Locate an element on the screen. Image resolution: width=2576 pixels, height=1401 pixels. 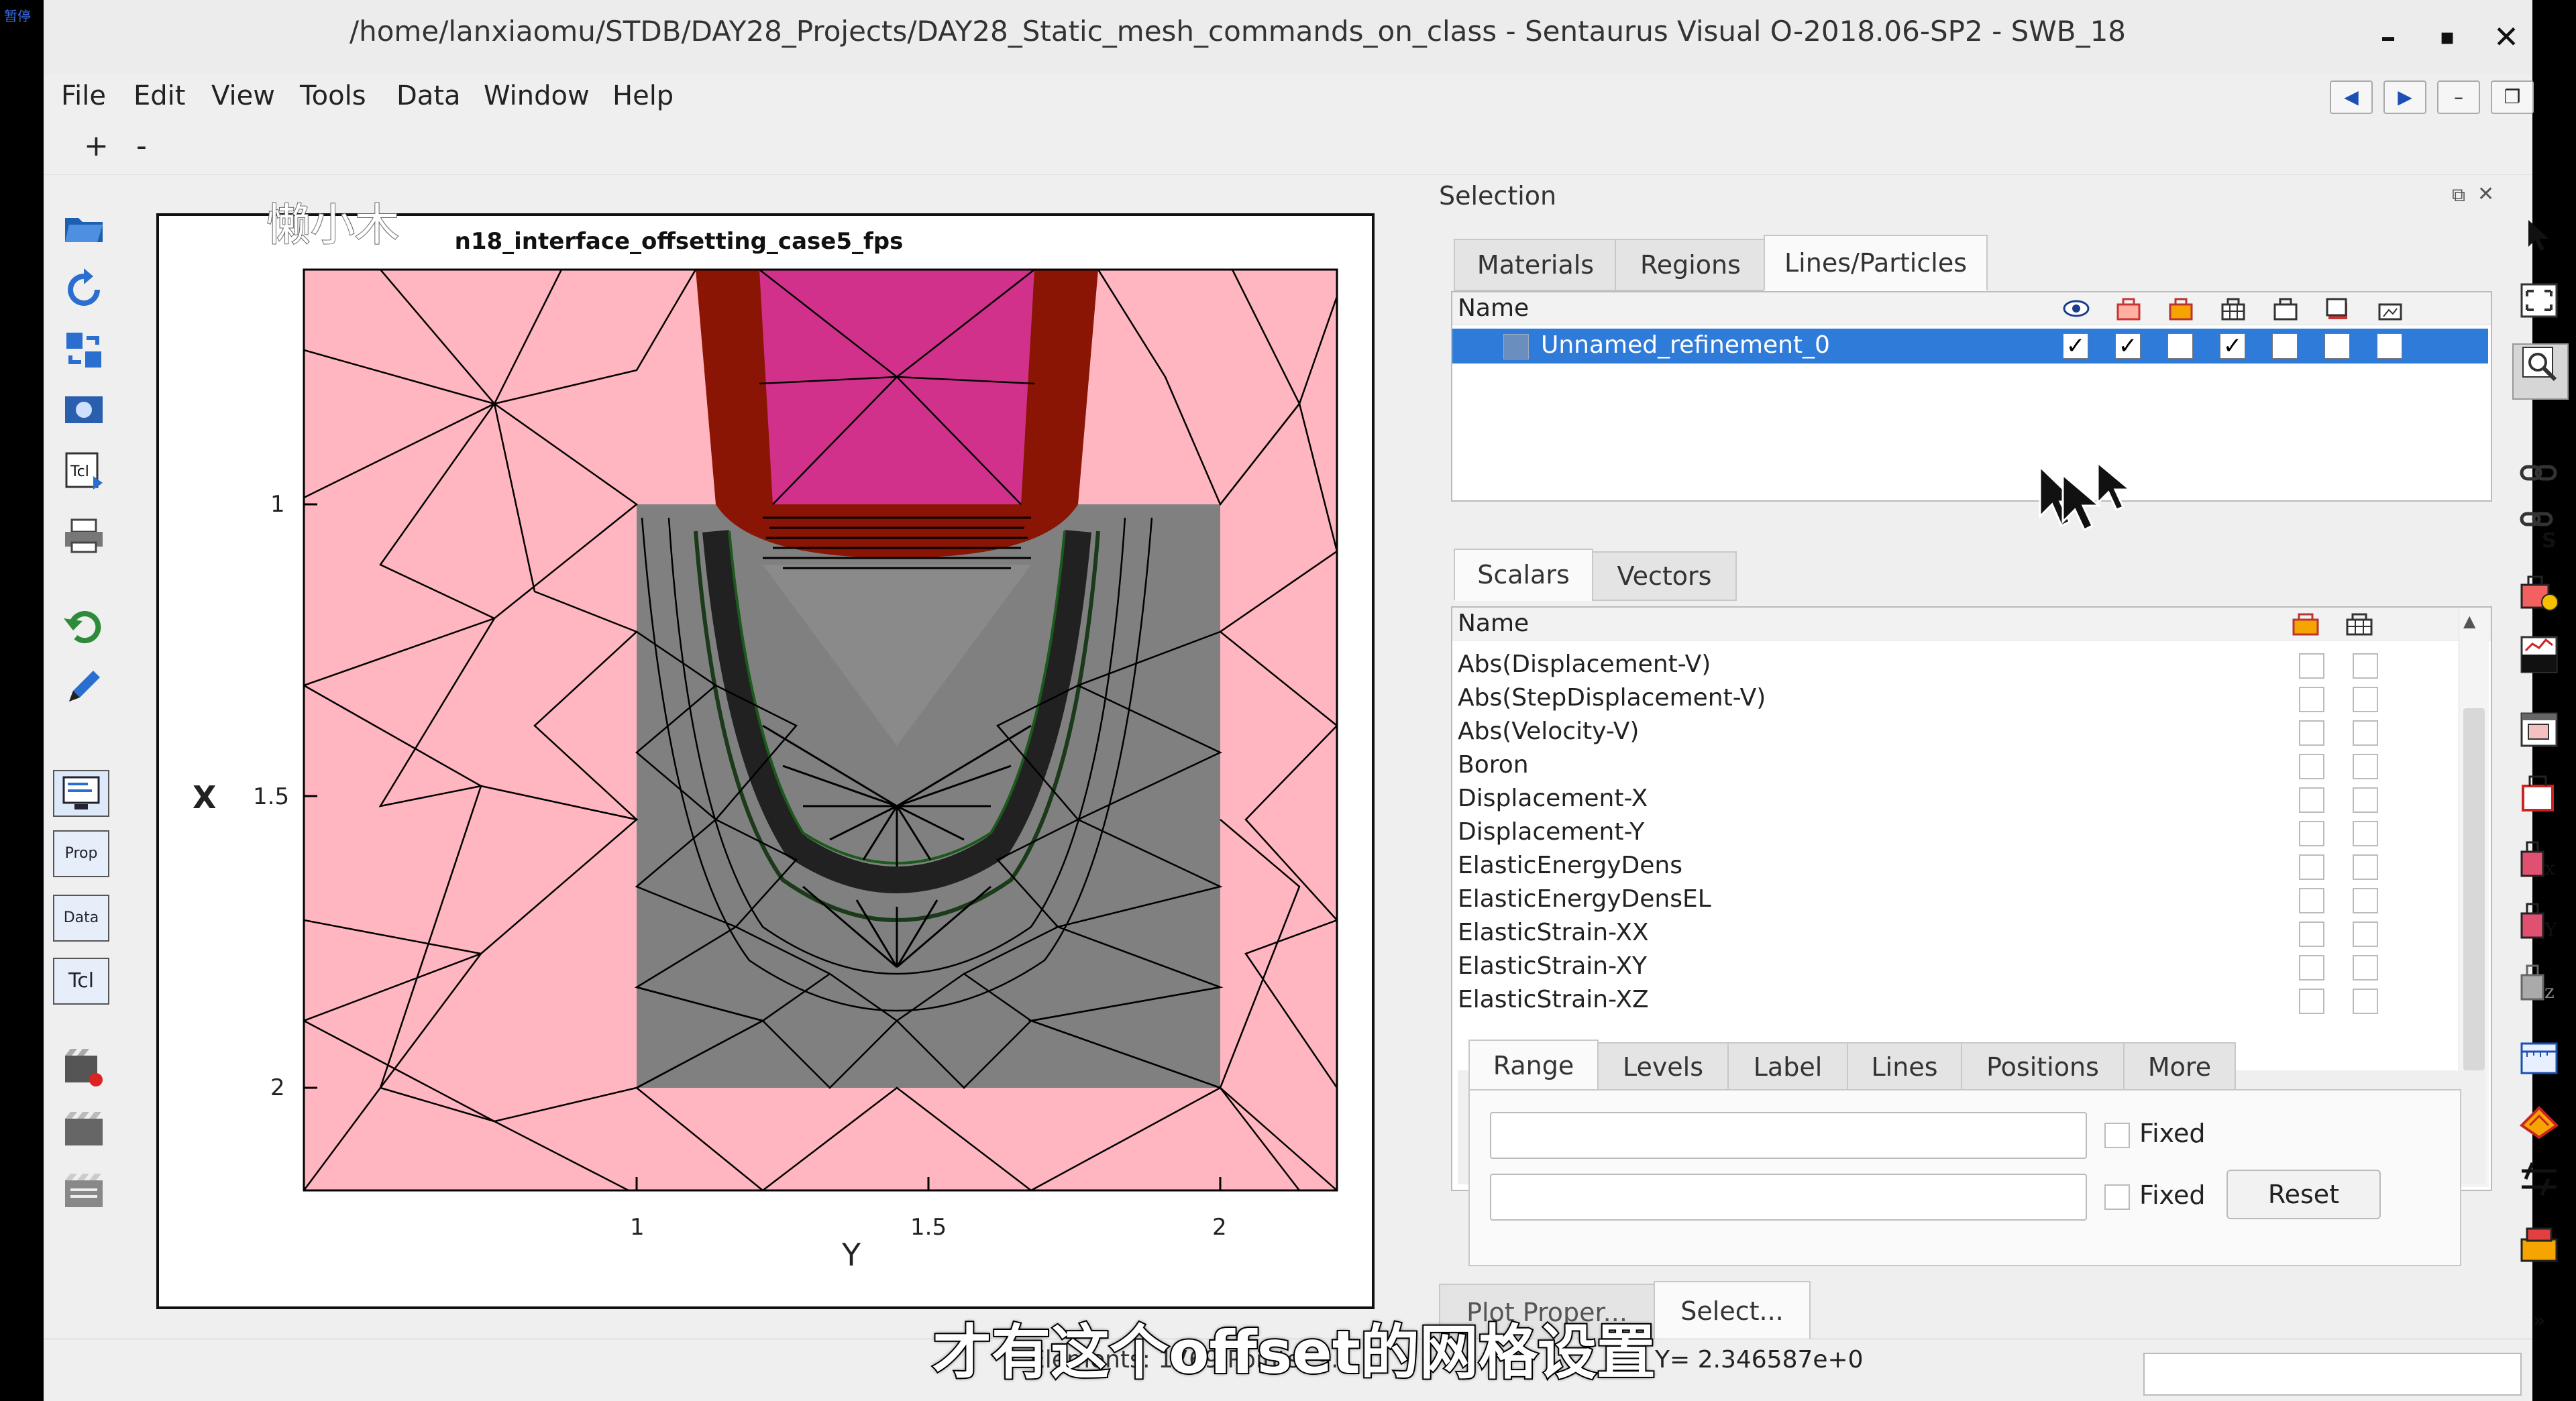
scroll-up-icon: ▲ is located at coordinates (2469, 621).